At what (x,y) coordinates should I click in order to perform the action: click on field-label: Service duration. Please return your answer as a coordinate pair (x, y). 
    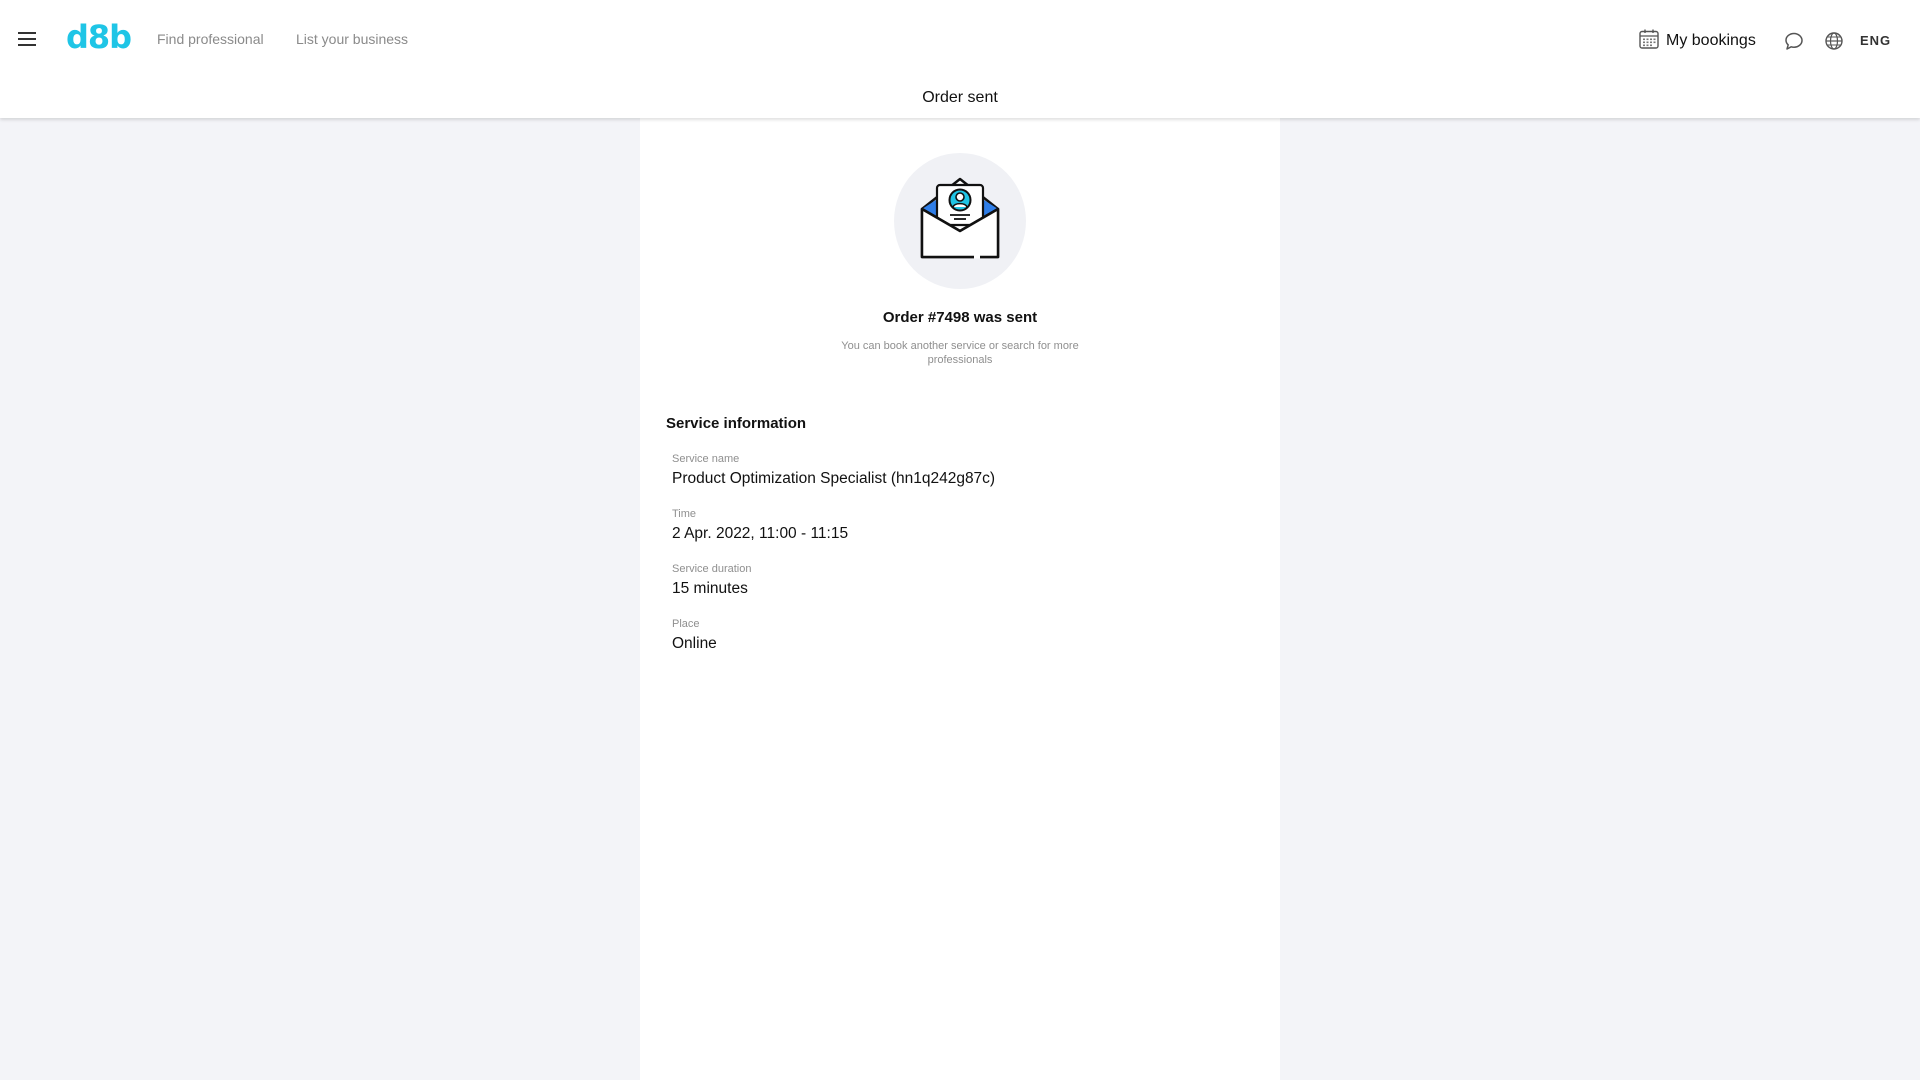
    Looking at the image, I should click on (712, 569).